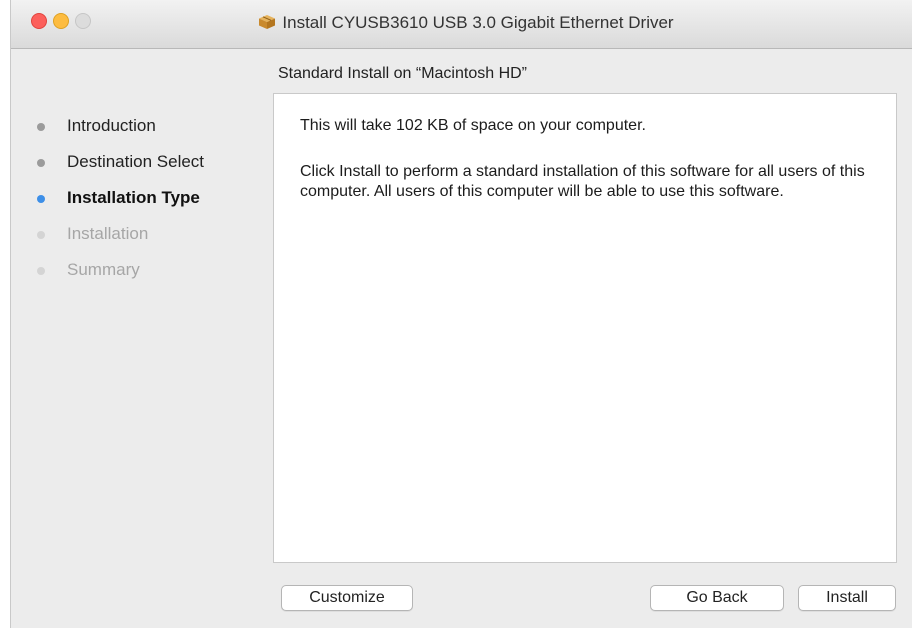  I want to click on step-label: Installation Type, so click(133, 197).